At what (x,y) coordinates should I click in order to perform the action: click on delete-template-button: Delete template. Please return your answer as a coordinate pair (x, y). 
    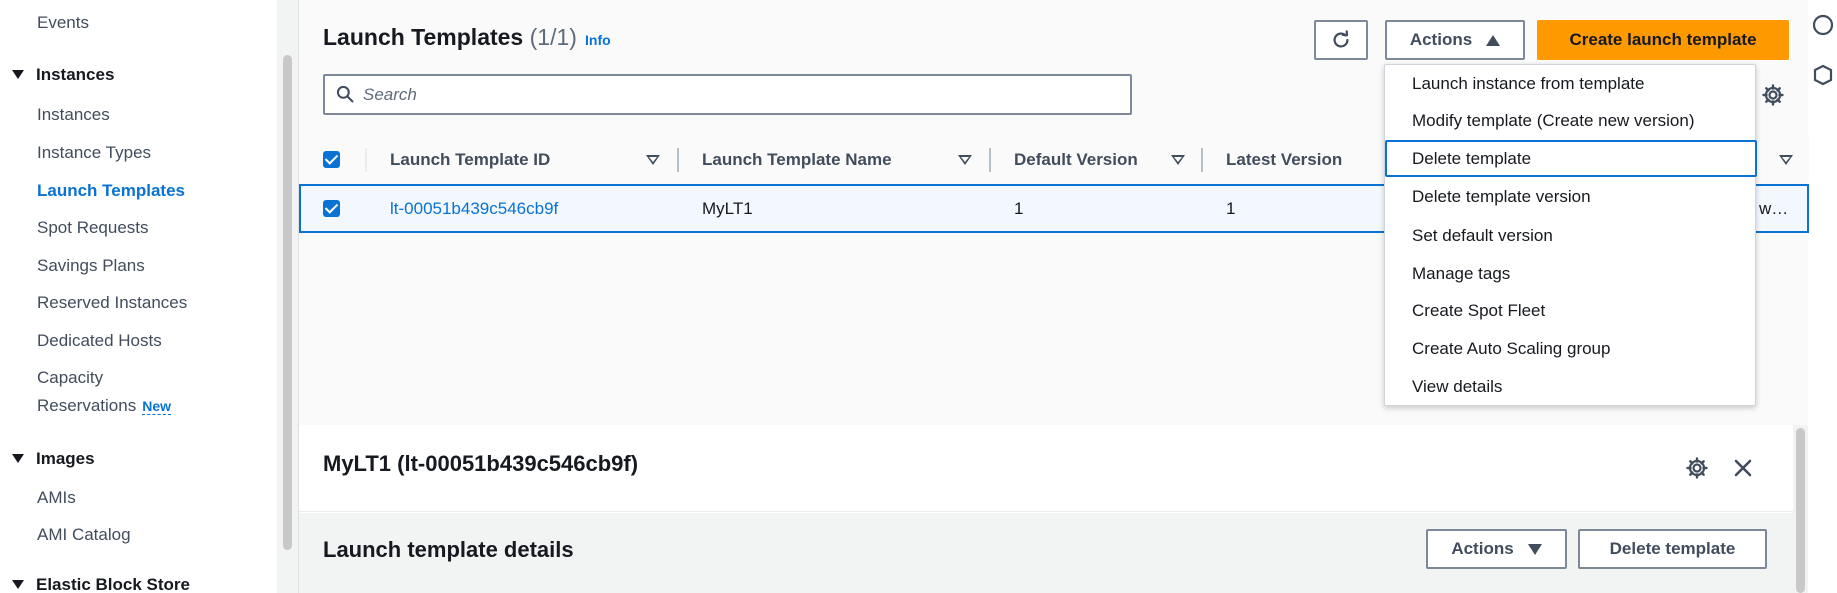
    Looking at the image, I should click on (1672, 549).